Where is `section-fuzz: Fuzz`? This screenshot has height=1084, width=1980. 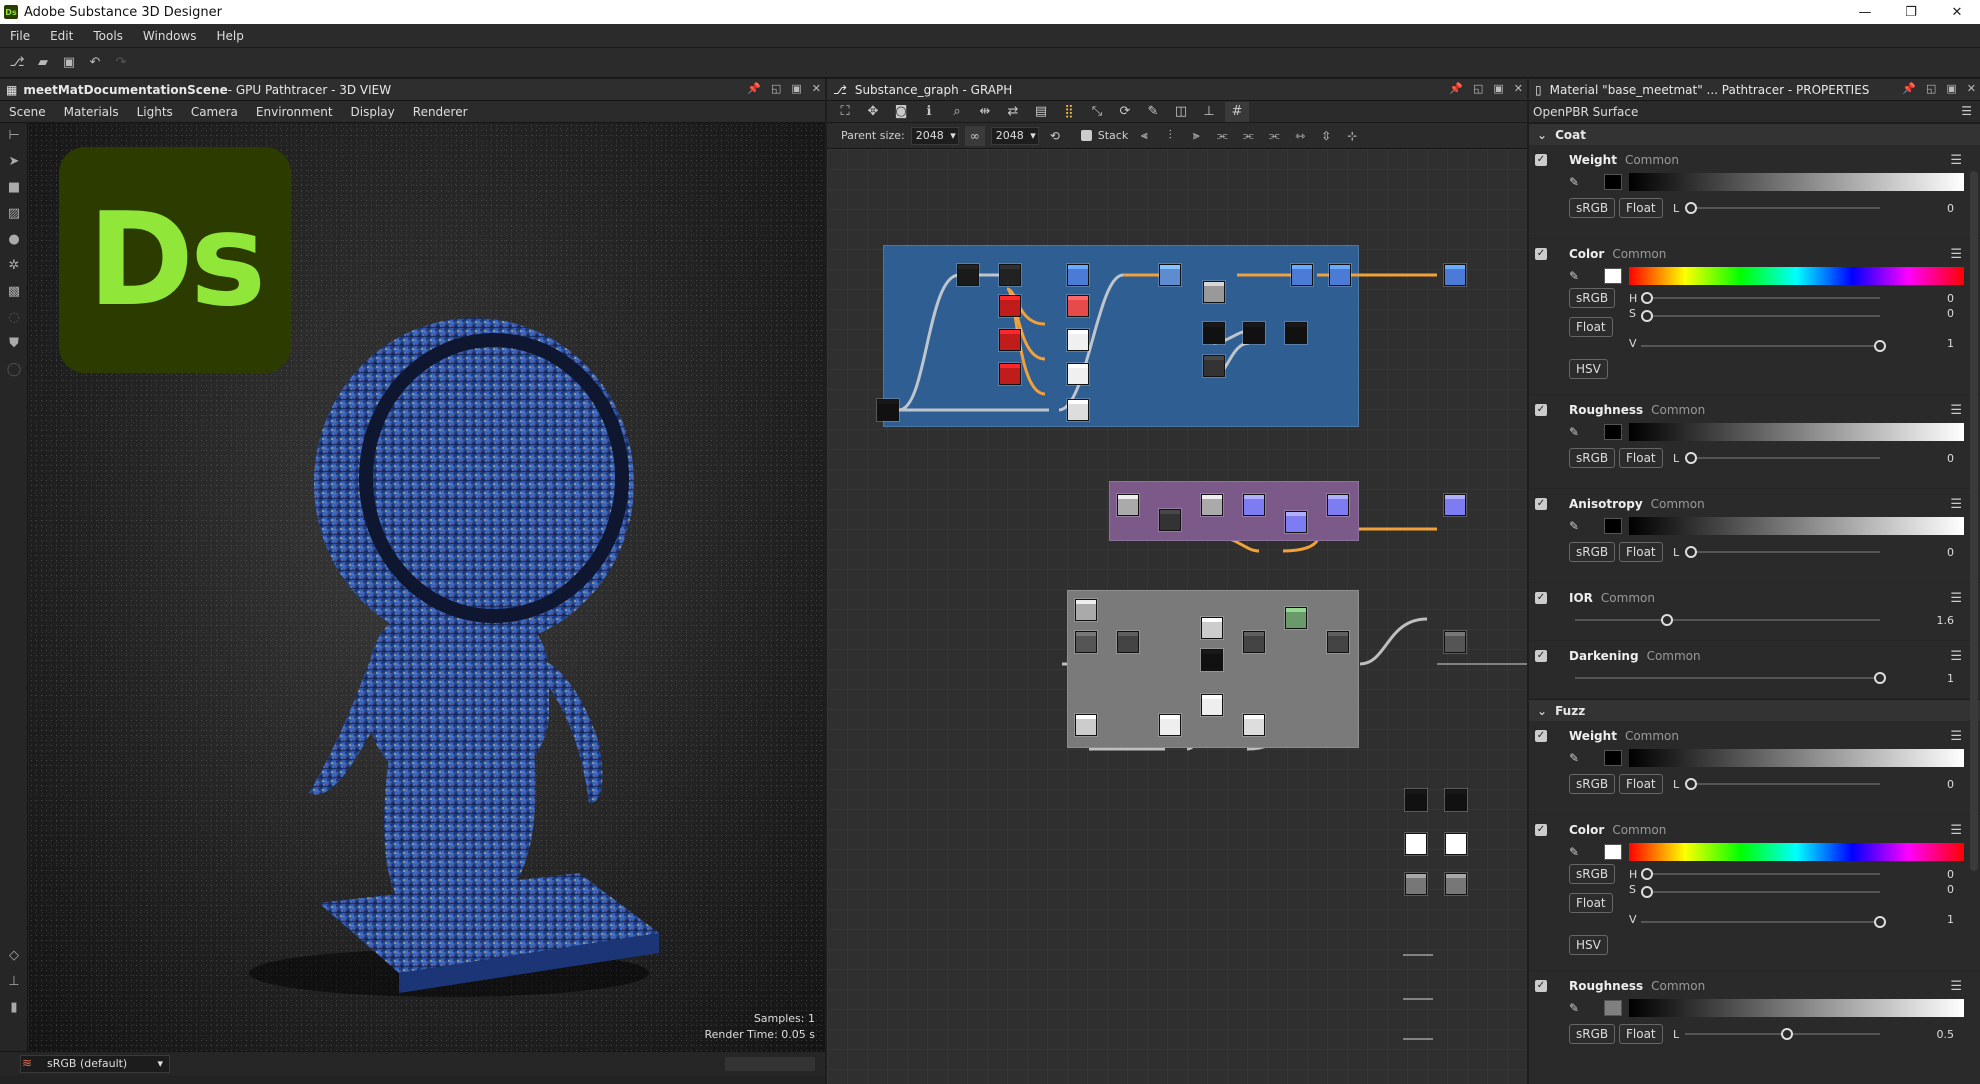
section-fuzz: Fuzz is located at coordinates (1754, 710).